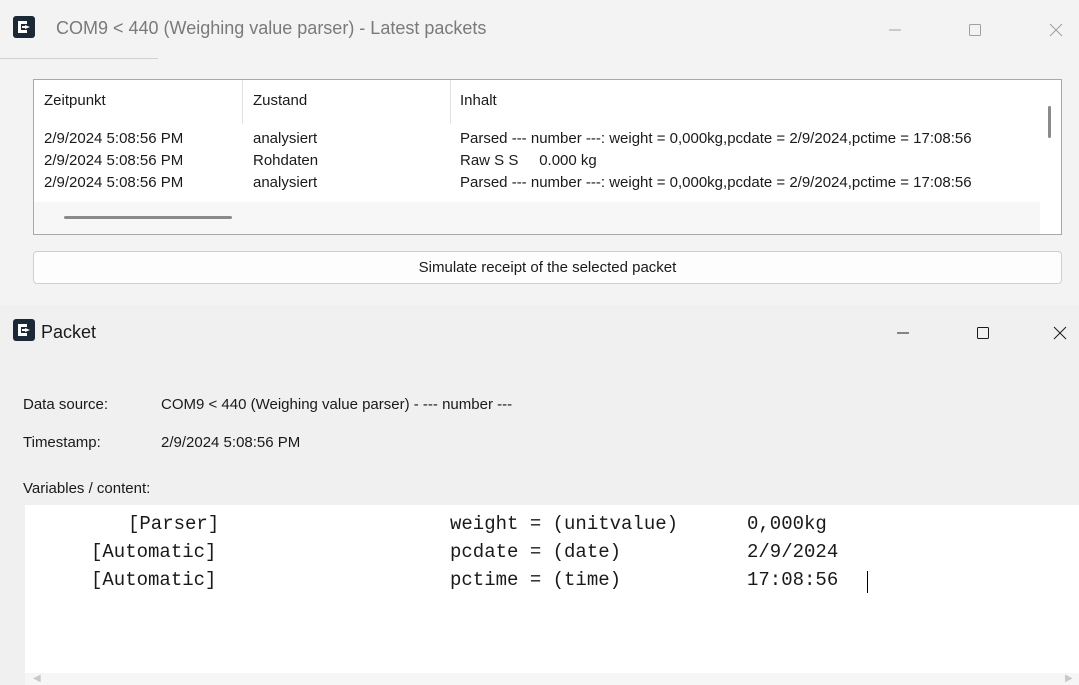  What do you see at coordinates (62, 442) in the screenshot?
I see `timestamp-label: Timestamp:` at bounding box center [62, 442].